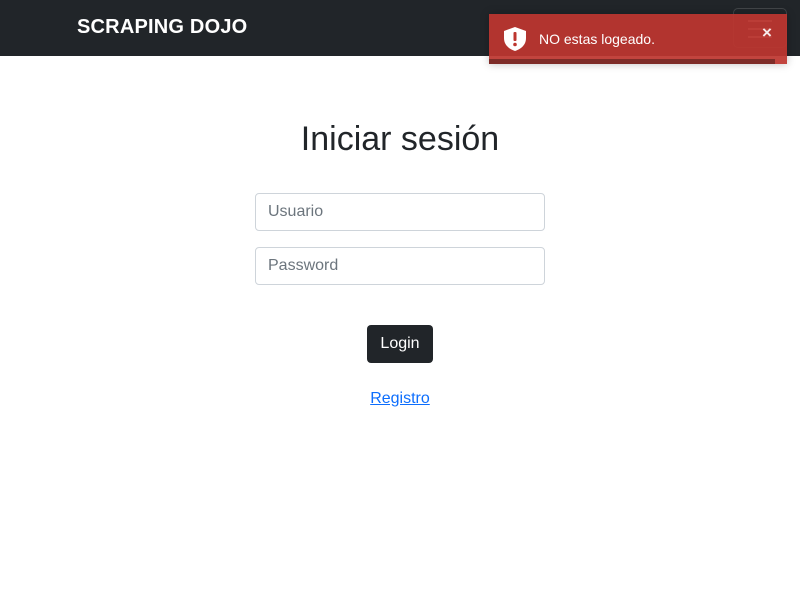  I want to click on error-toast: NO estas logeado. ×, so click(638, 39).